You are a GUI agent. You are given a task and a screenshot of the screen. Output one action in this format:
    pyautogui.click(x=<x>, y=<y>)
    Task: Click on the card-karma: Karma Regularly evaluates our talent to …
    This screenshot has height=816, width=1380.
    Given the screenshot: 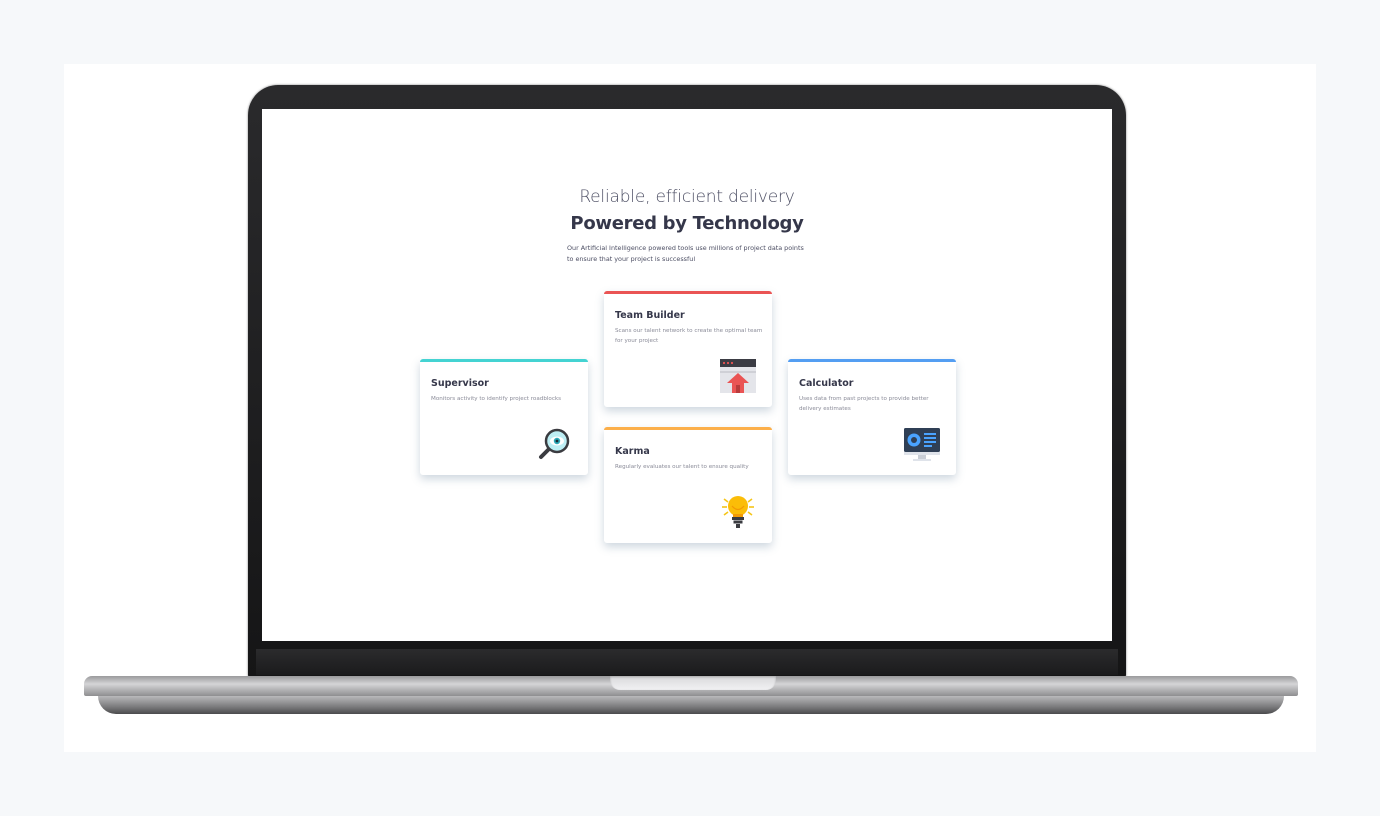 What is the action you would take?
    pyautogui.click(x=688, y=485)
    